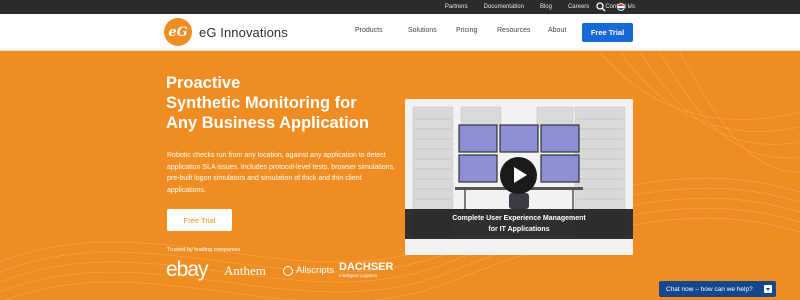  Describe the element at coordinates (243, 32) in the screenshot. I see `logo-text: eG Innovations` at that location.